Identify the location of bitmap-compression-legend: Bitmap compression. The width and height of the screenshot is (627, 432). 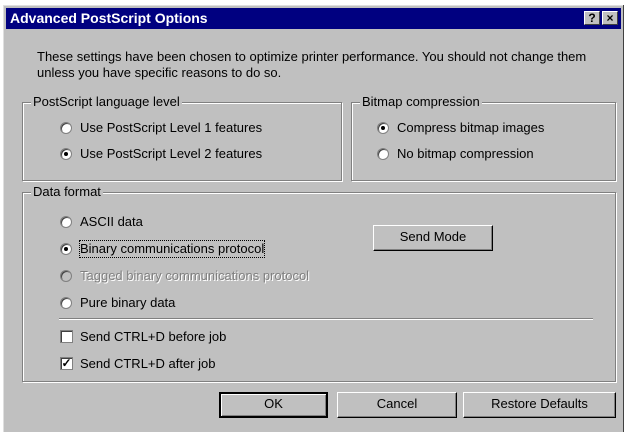
(421, 102).